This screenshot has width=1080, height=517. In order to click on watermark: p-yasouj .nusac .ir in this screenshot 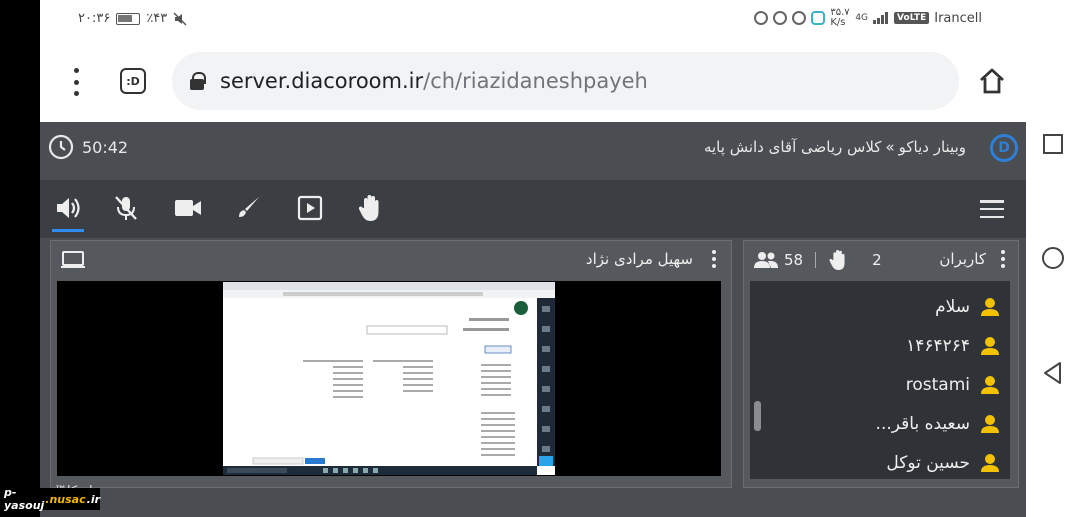, I will do `click(50, 499)`.